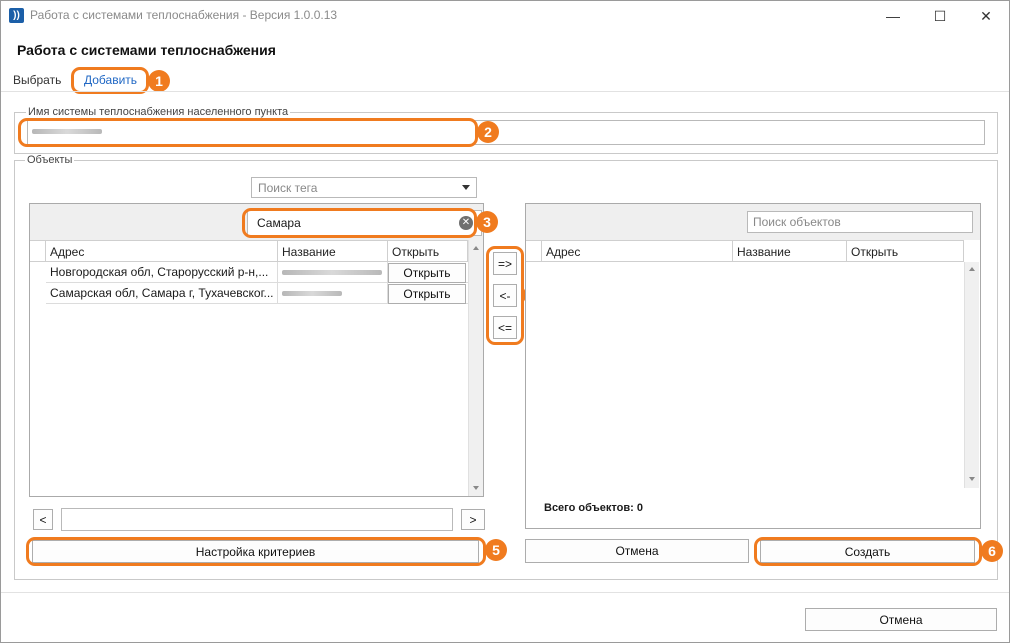 The width and height of the screenshot is (1010, 643). Describe the element at coordinates (50, 160) in the screenshot. I see `objects-legend: Объекты` at that location.